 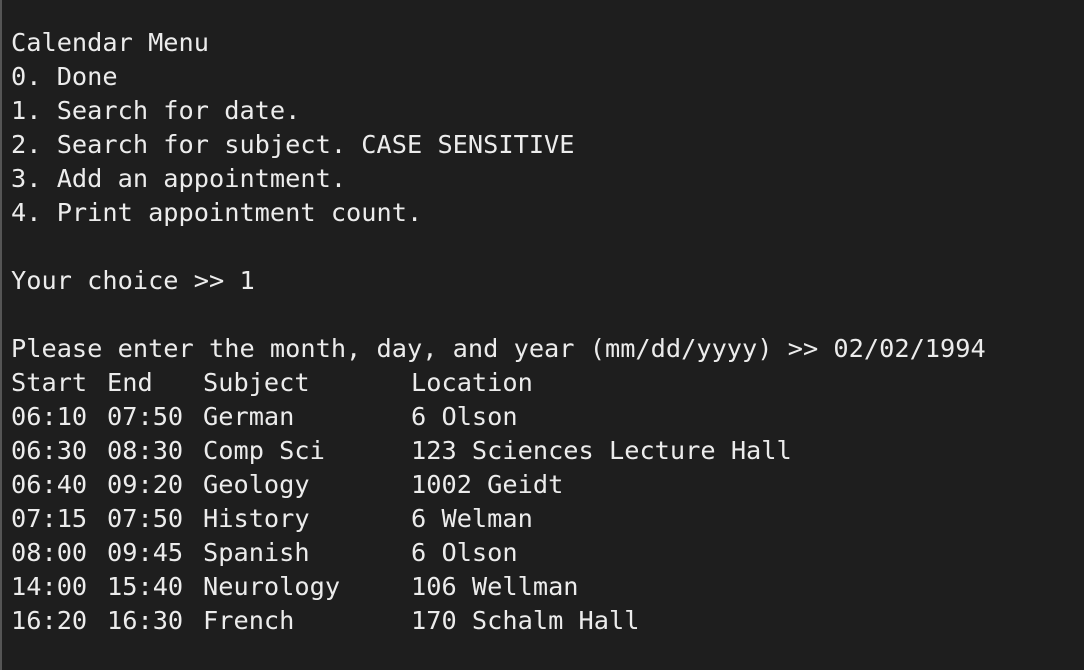 What do you see at coordinates (472, 518) in the screenshot?
I see `cell-location: 6 Welman` at bounding box center [472, 518].